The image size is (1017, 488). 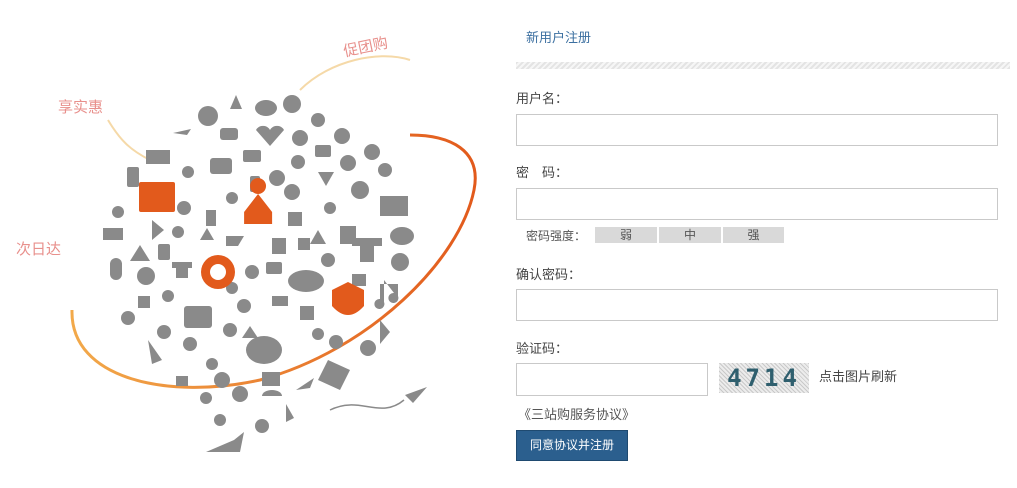 I want to click on film-icon, so click(x=359, y=280).